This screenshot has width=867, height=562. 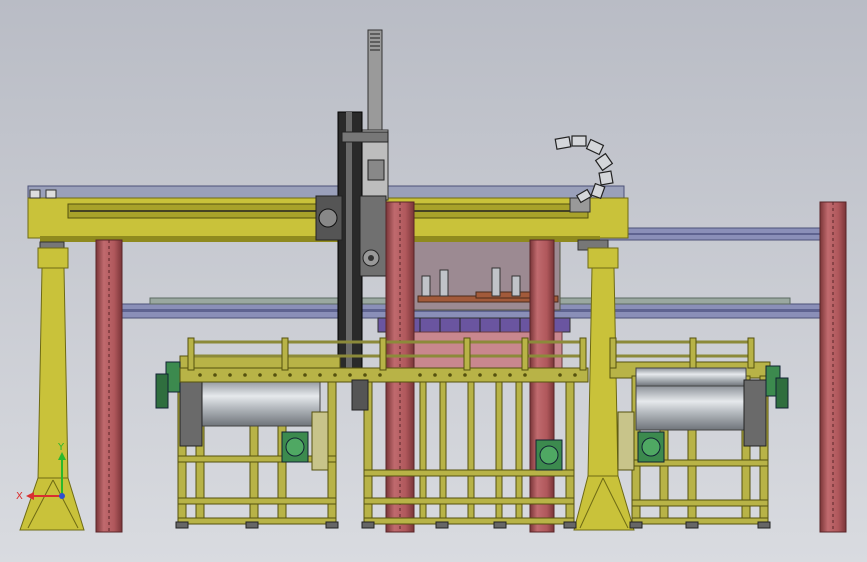 I want to click on triad-z-axis, so click(x=62, y=496).